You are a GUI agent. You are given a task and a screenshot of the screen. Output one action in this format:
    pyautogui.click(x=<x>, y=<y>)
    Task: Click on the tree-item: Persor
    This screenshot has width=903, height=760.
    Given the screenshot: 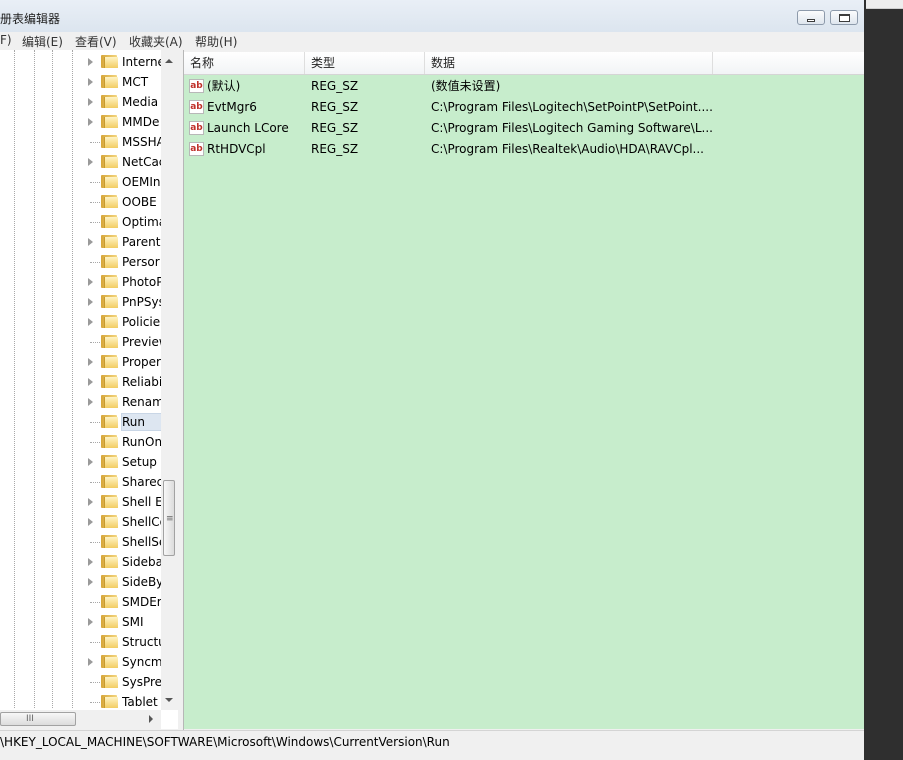 What is the action you would take?
    pyautogui.click(x=128, y=262)
    